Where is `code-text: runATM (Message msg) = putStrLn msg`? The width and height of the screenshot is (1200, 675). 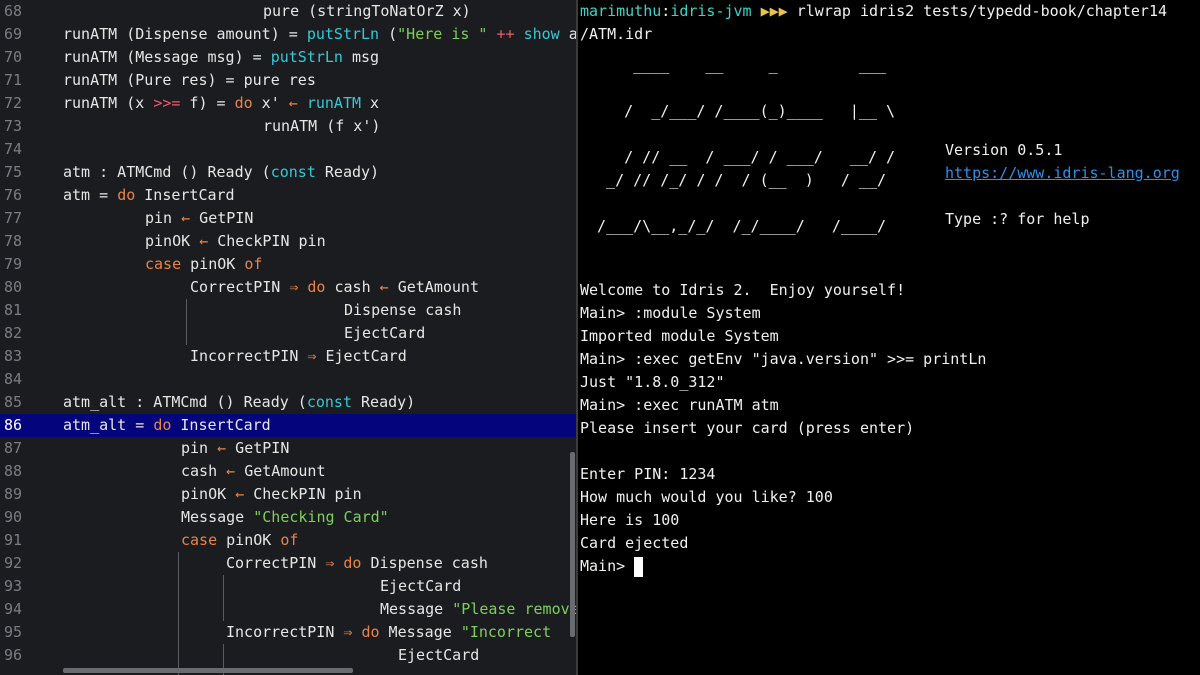 code-text: runATM (Message msg) = putStrLn msg is located at coordinates (221, 57).